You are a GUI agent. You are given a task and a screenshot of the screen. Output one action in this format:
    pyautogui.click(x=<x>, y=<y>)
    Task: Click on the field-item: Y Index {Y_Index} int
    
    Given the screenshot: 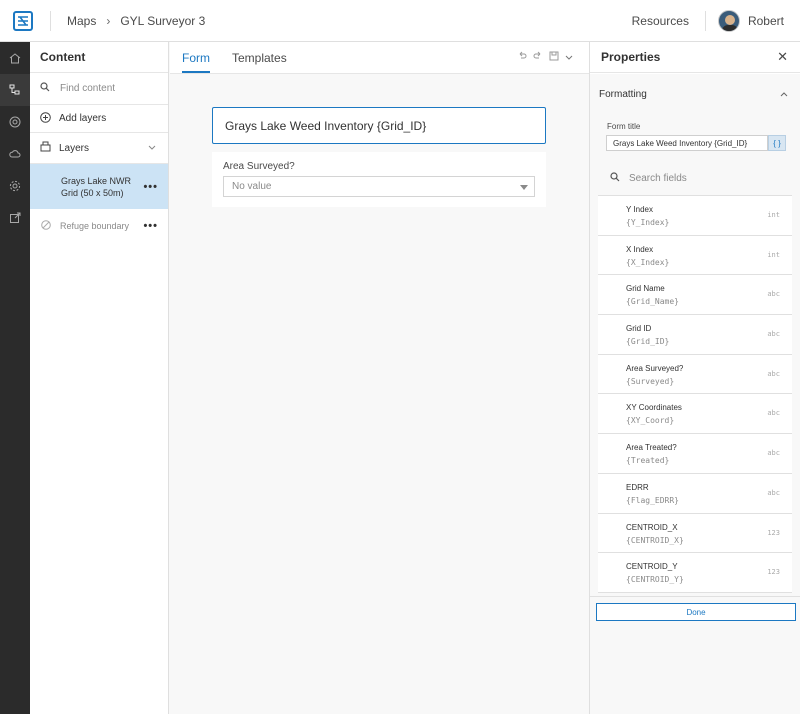 What is the action you would take?
    pyautogui.click(x=695, y=216)
    